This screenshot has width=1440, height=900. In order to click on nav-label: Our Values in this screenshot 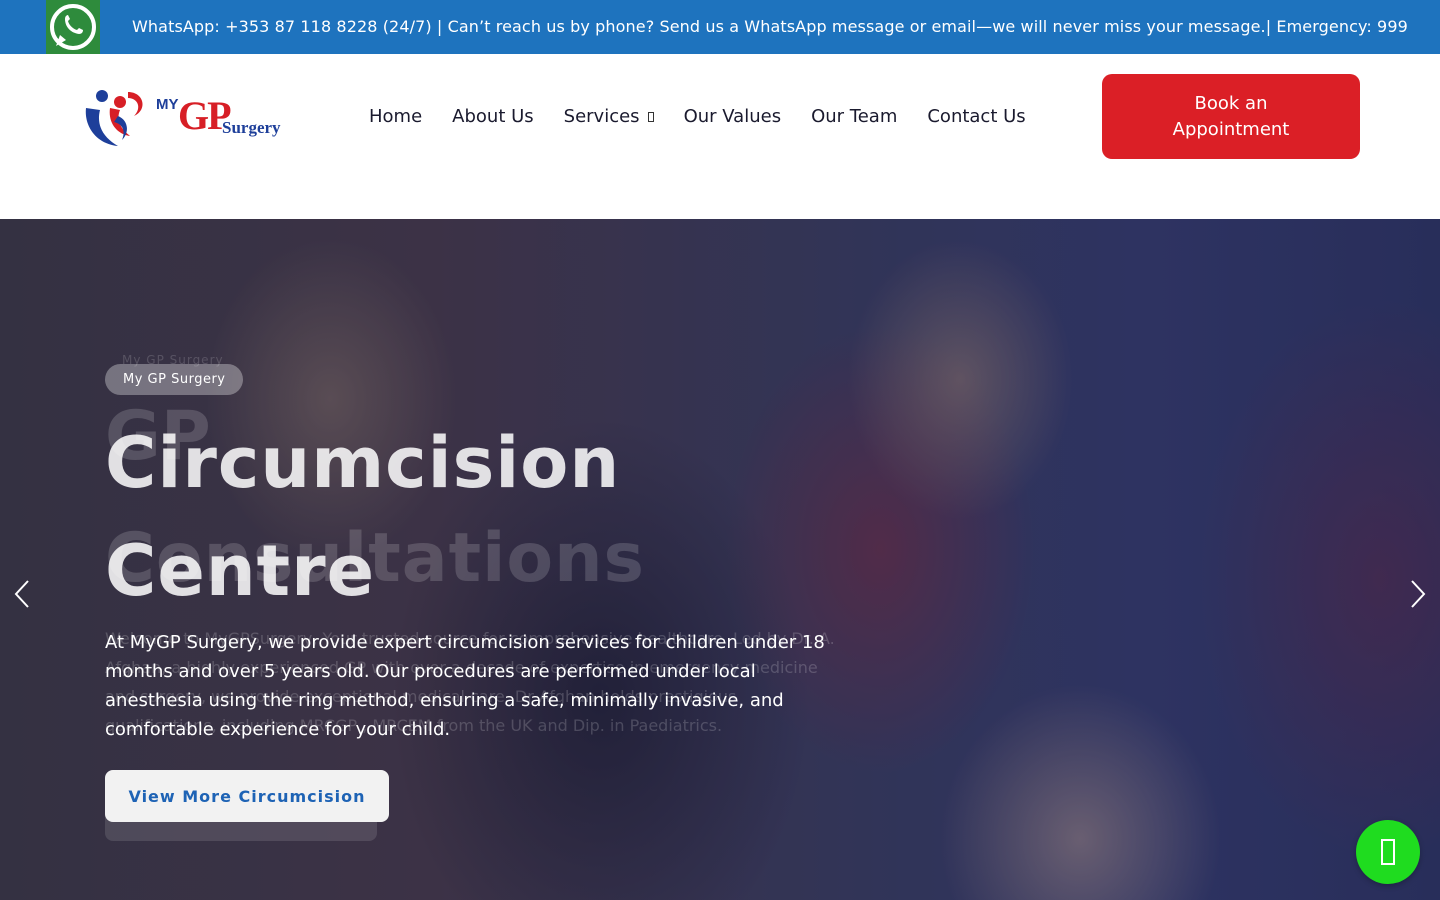, I will do `click(732, 116)`.